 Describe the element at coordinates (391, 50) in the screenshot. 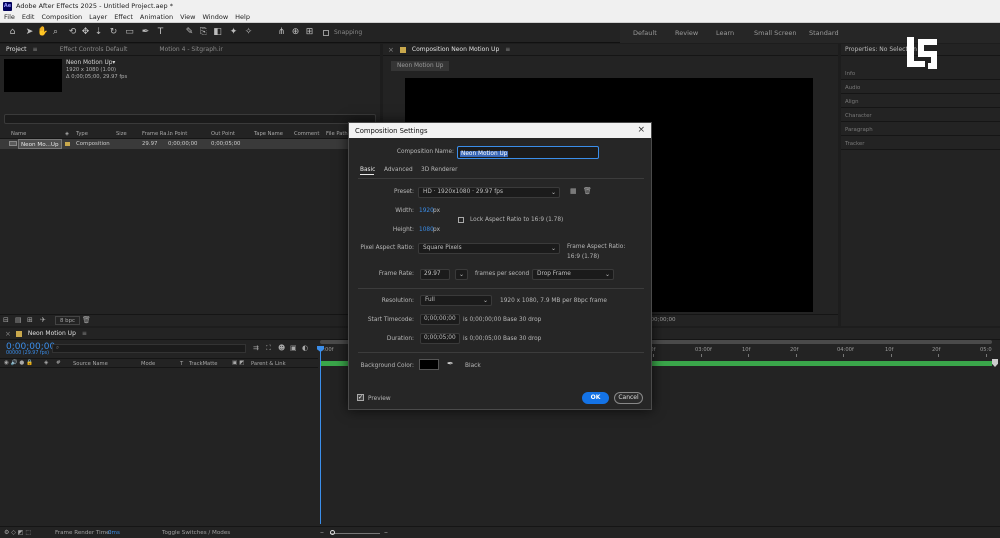

I see `close-icon: ×` at that location.